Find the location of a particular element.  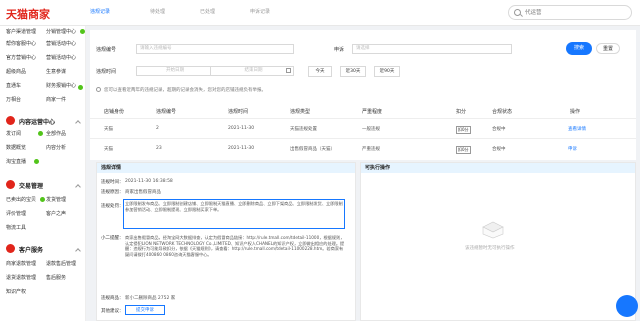

cell-type: 出售假冒商品（天猫） is located at coordinates (312, 149).